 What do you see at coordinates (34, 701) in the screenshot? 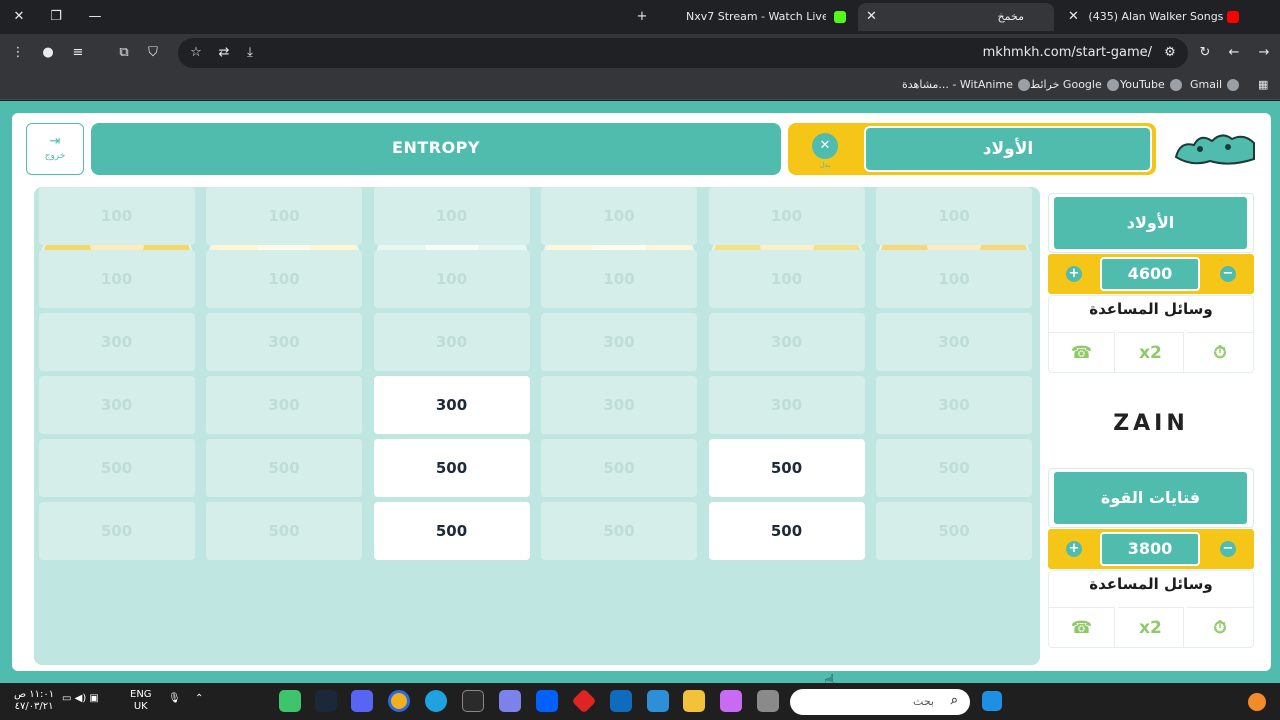
I see `clock: ١١:٠١ ص ٤٧/٠٣/٢١` at bounding box center [34, 701].